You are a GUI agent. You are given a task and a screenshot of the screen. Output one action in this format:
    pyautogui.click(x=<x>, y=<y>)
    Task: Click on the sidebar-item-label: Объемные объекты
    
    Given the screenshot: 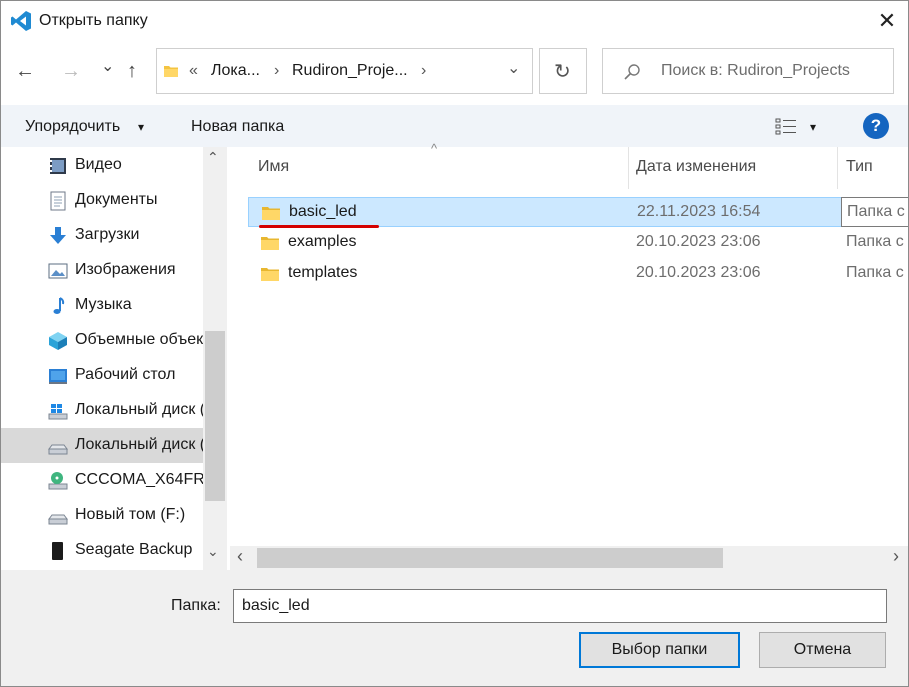 What is the action you would take?
    pyautogui.click(x=139, y=339)
    